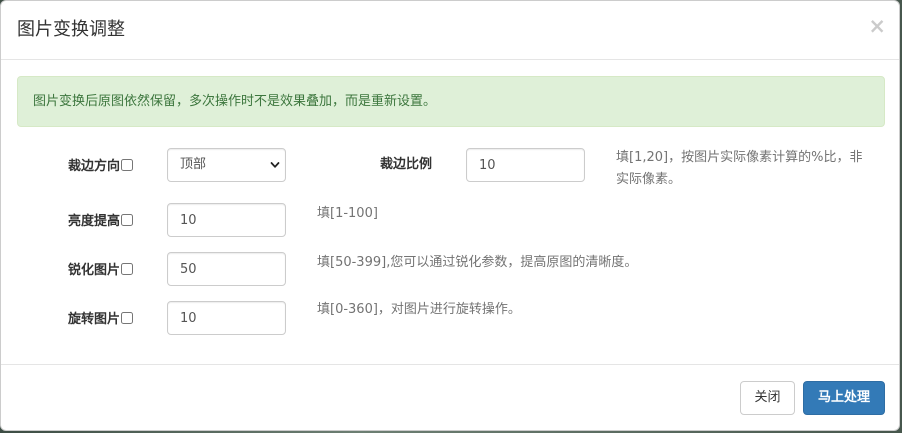 This screenshot has height=433, width=902. I want to click on brightness-help: 填[1-100], so click(347, 213).